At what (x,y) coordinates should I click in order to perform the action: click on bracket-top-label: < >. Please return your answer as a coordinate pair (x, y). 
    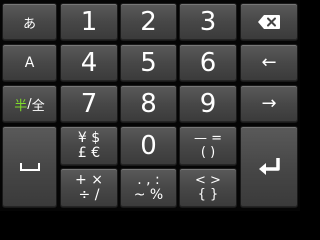
    Looking at the image, I should click on (208, 180).